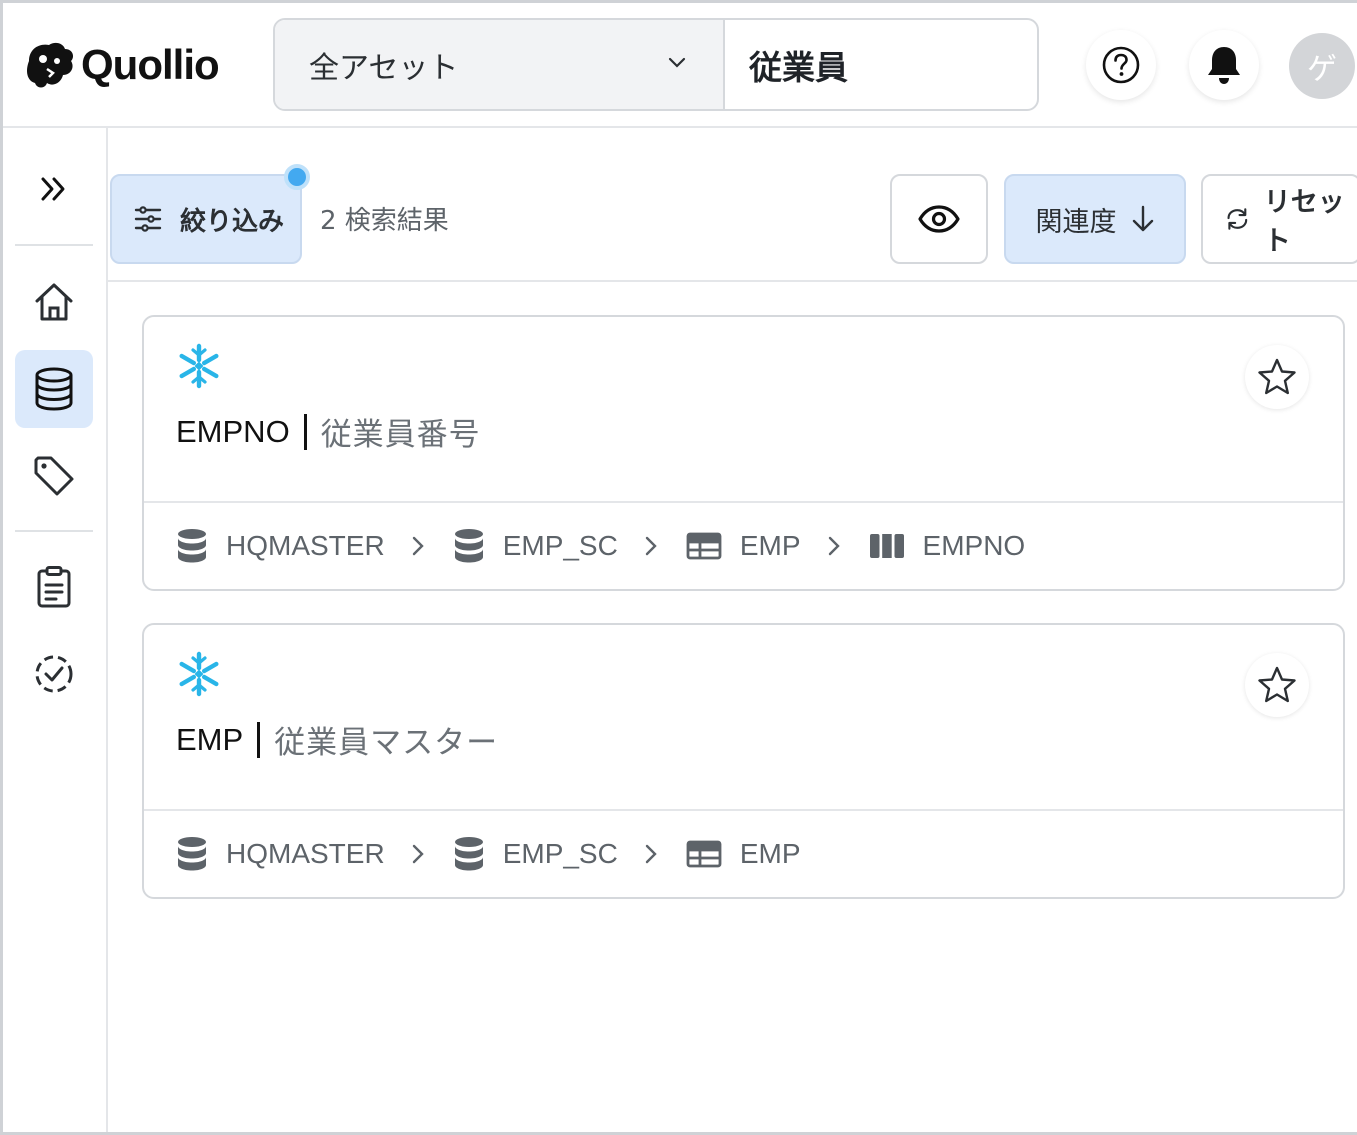  I want to click on sidebar-item-assets, so click(54, 389).